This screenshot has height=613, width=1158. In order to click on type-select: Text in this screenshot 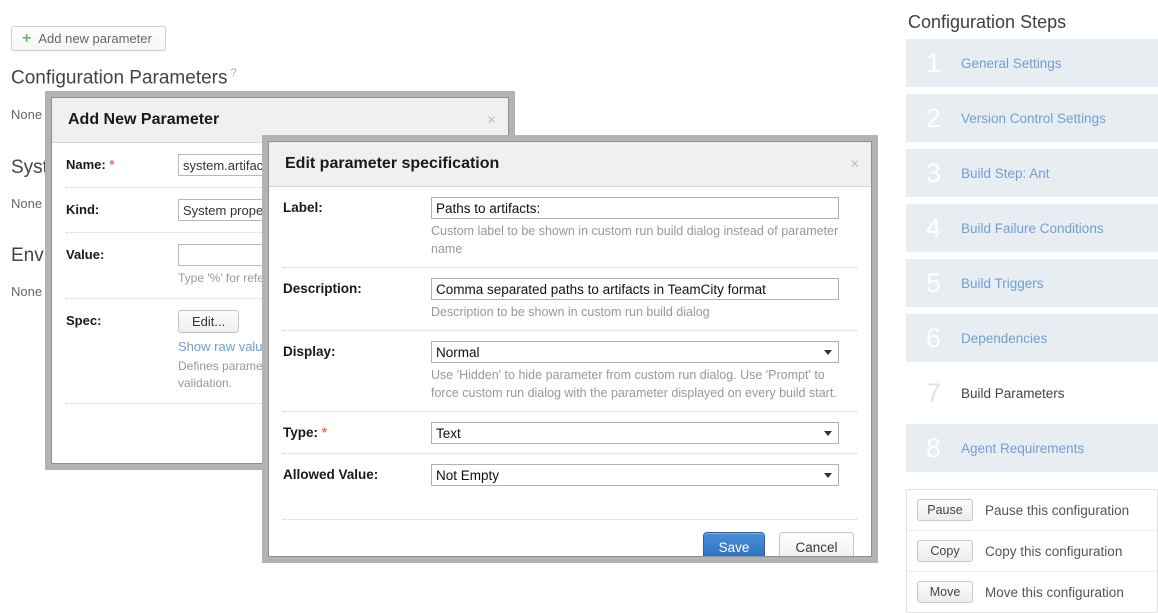, I will do `click(635, 433)`.